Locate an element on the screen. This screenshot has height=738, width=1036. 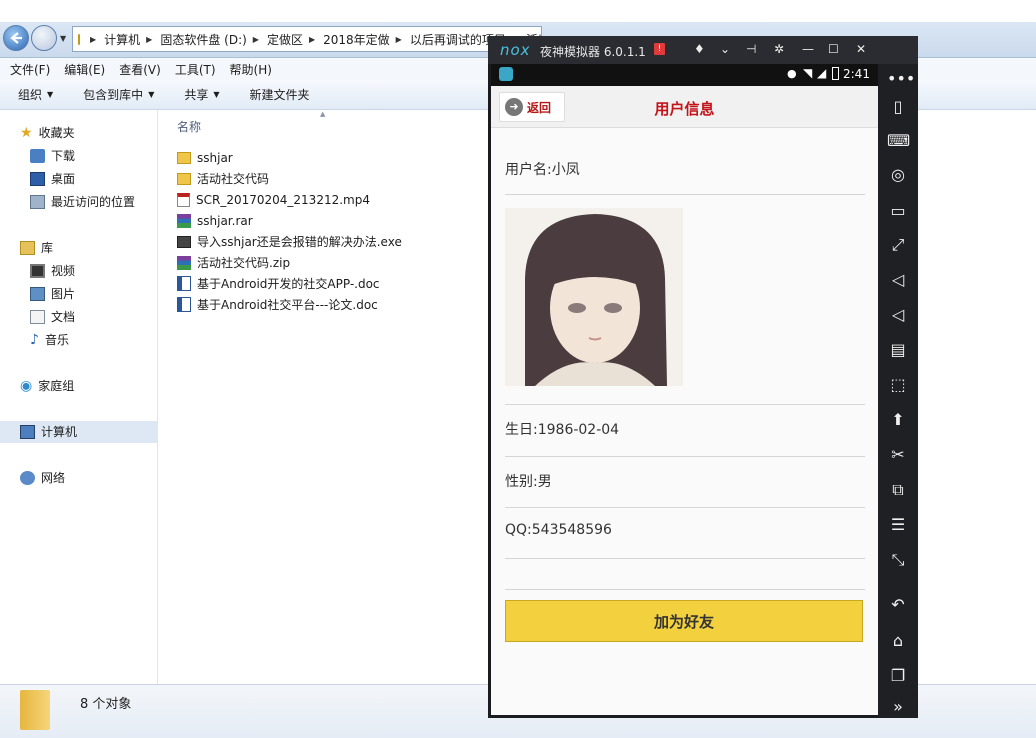
share-button: 共享 ▼ is located at coordinates (201, 94).